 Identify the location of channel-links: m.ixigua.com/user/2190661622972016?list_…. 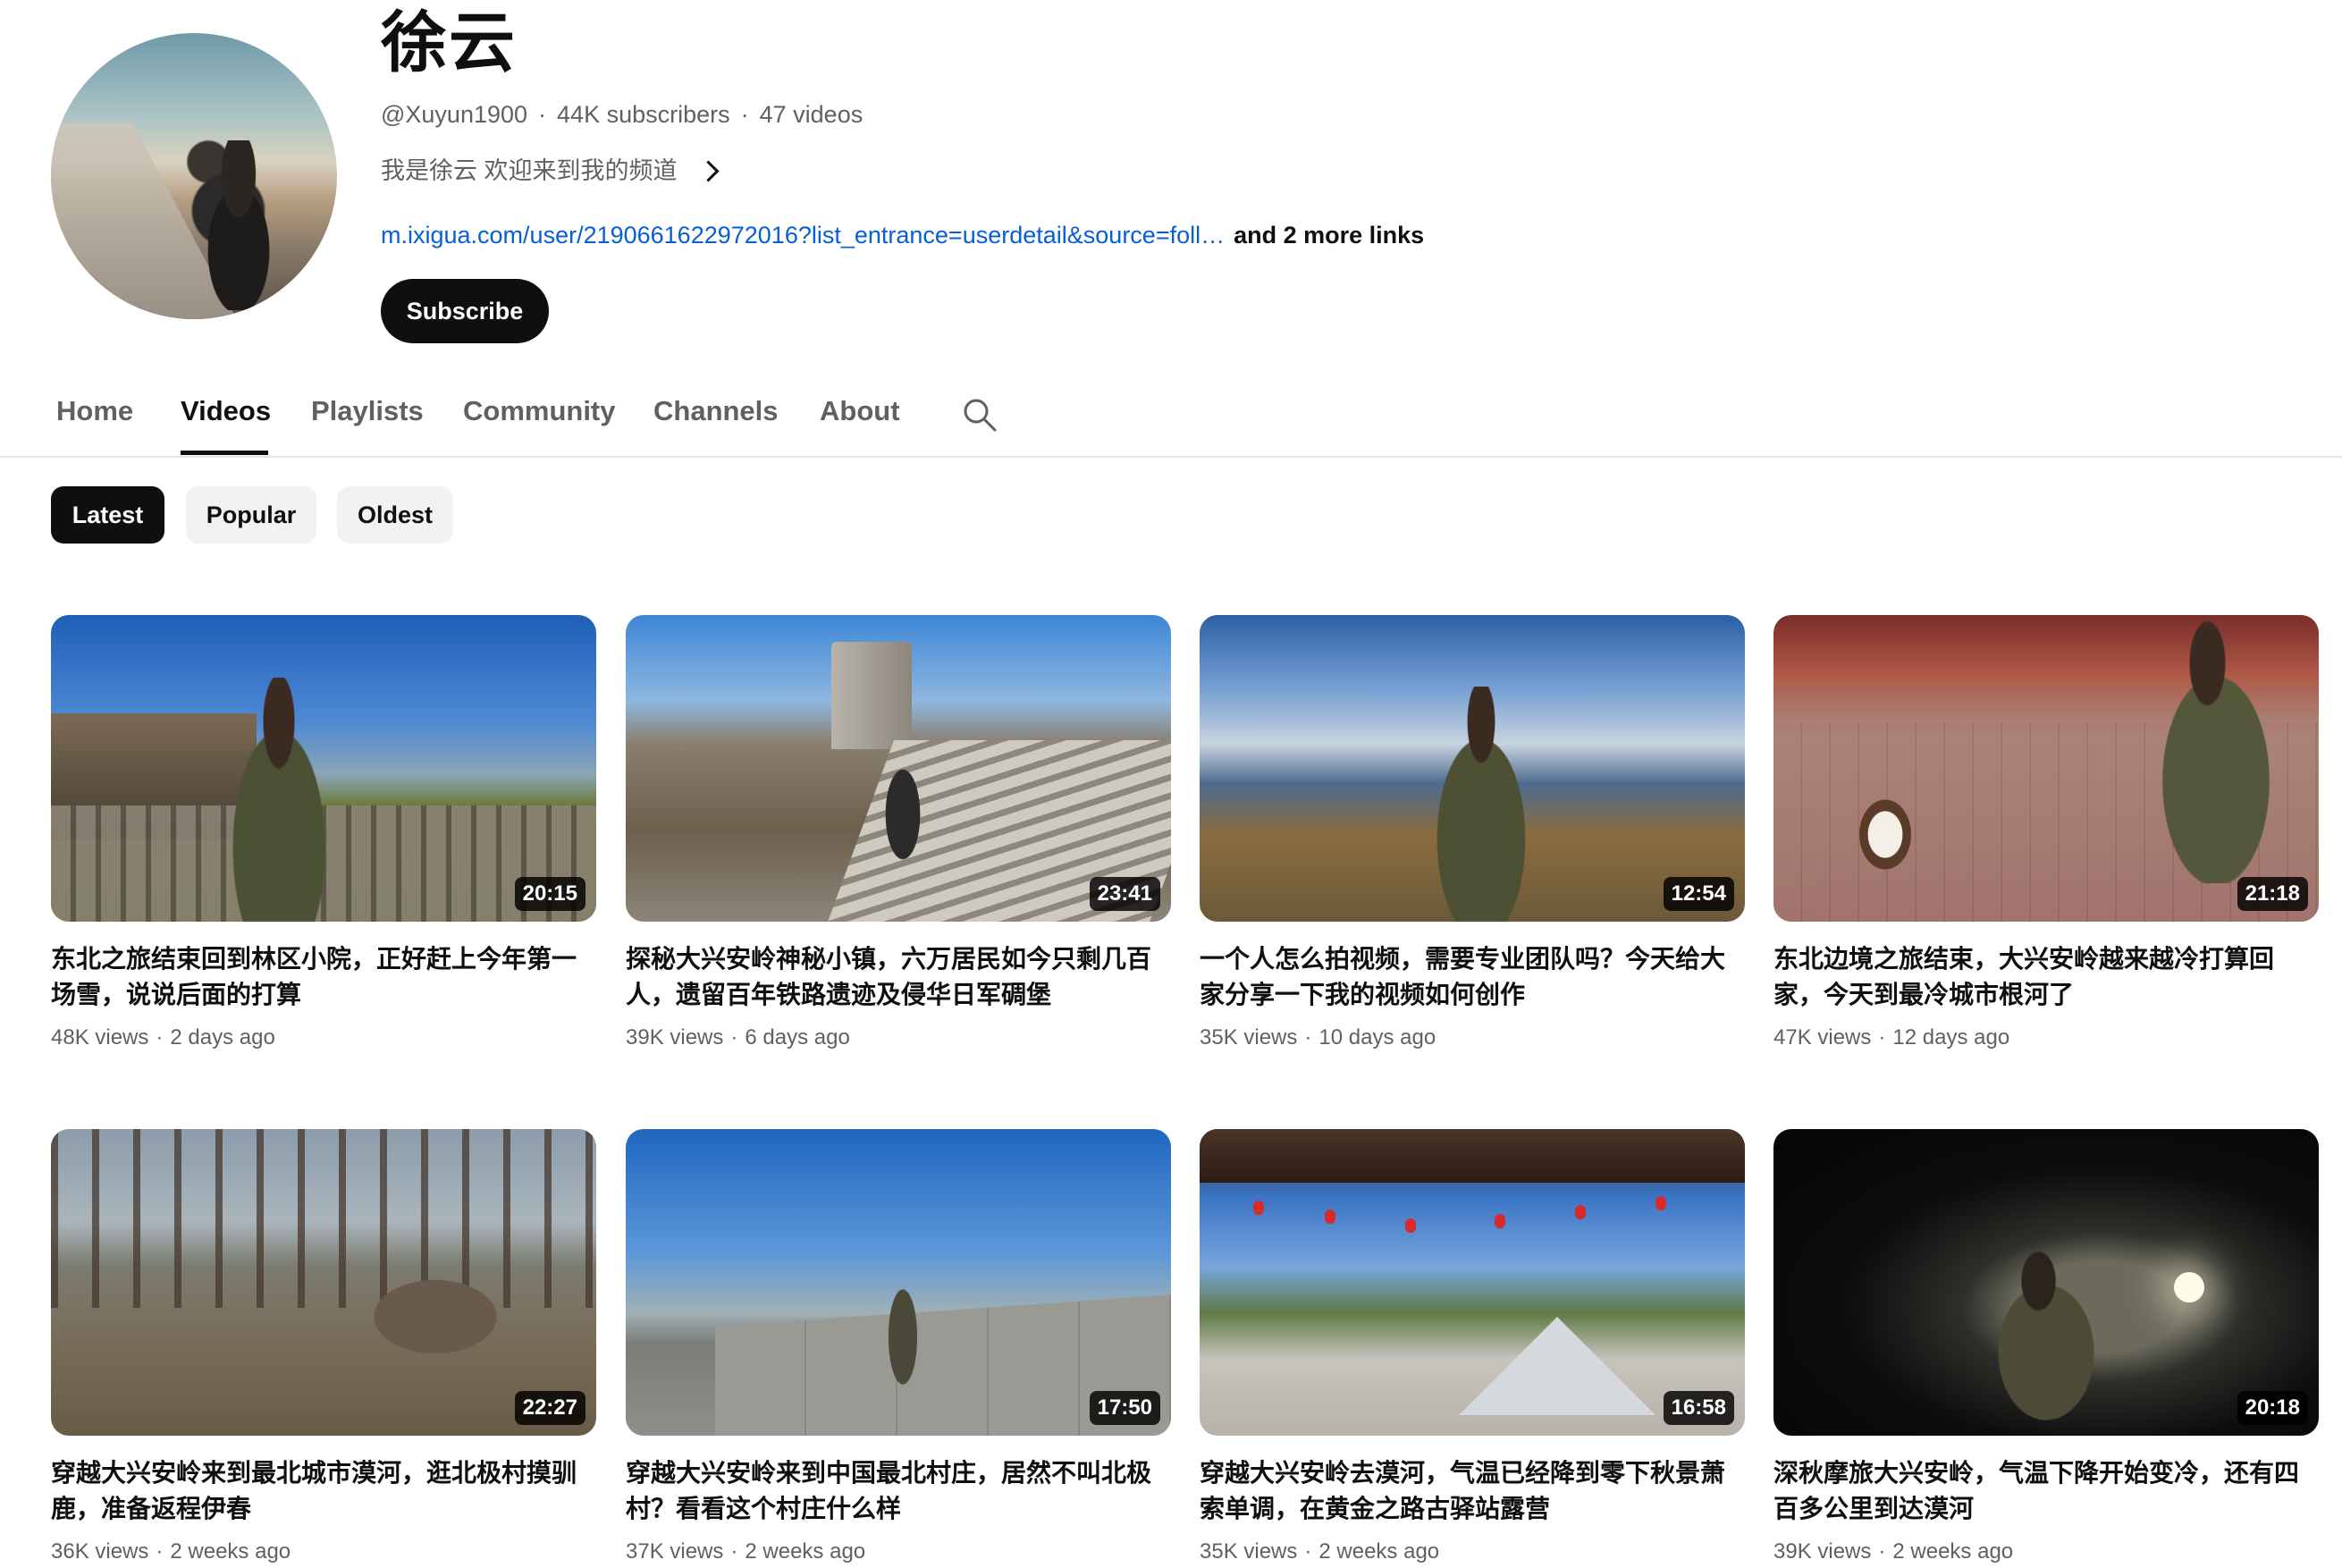
(902, 235).